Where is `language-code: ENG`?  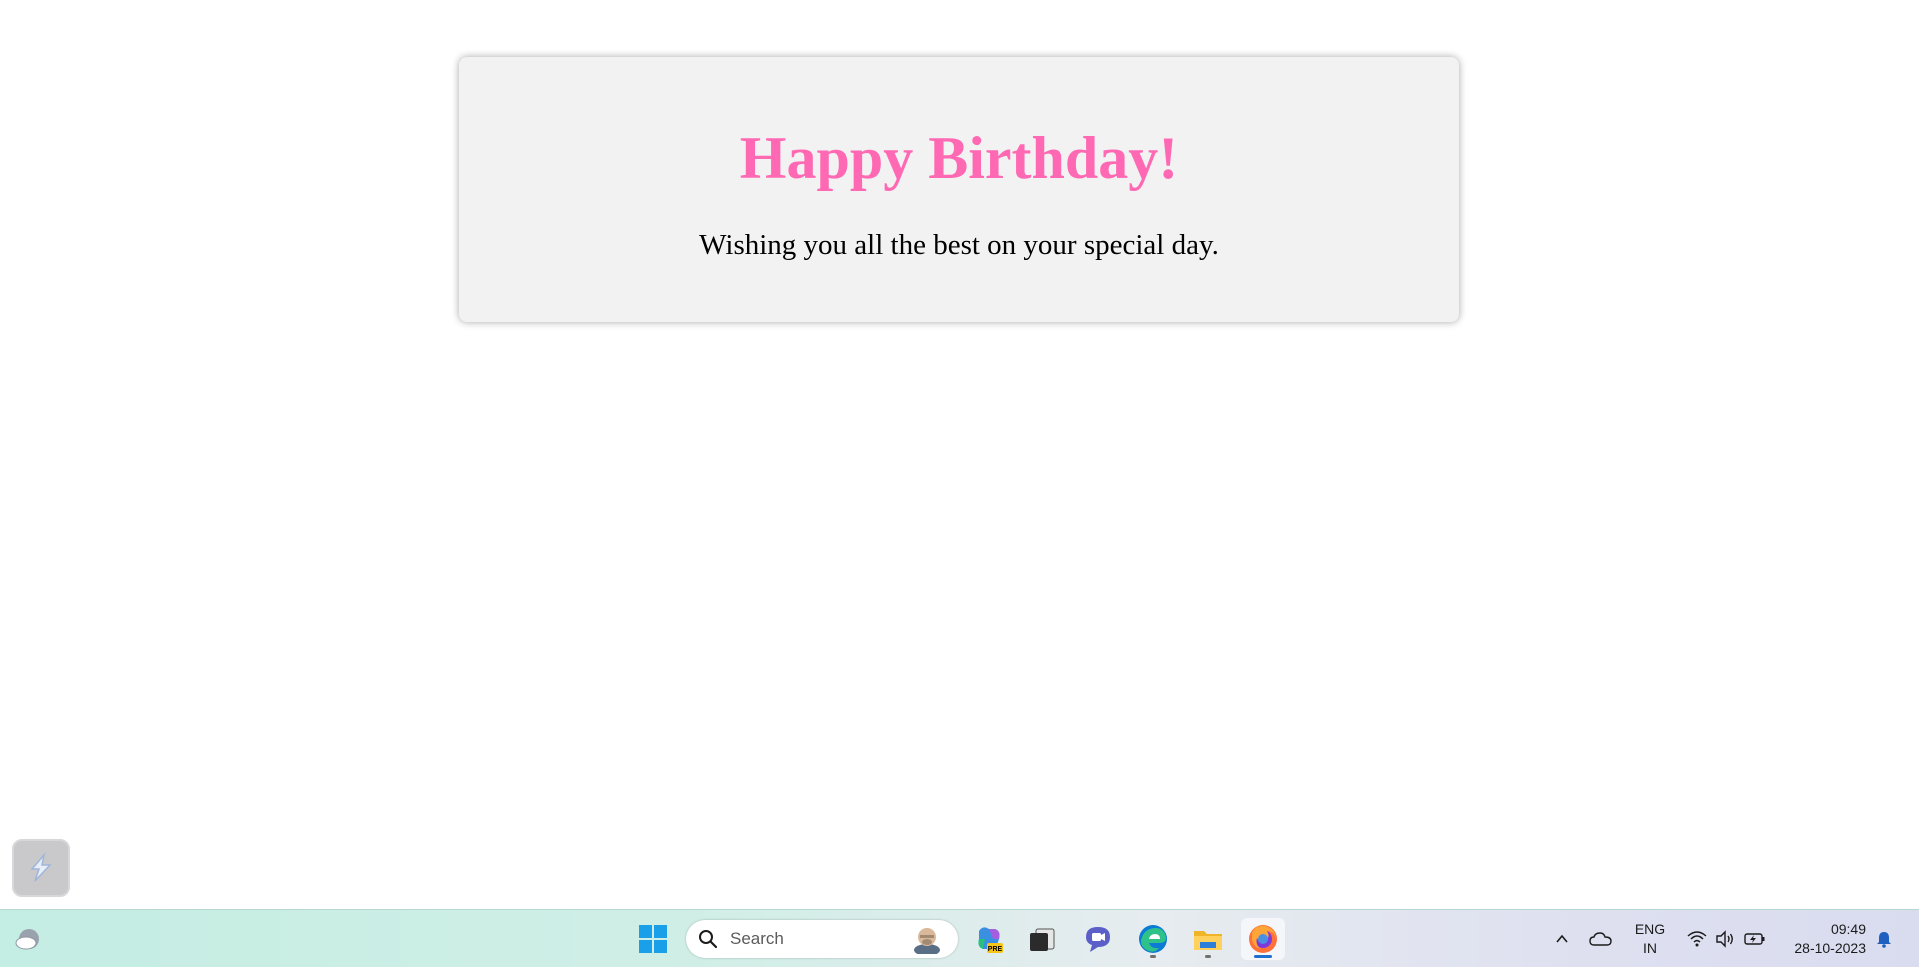
language-code: ENG is located at coordinates (1650, 929).